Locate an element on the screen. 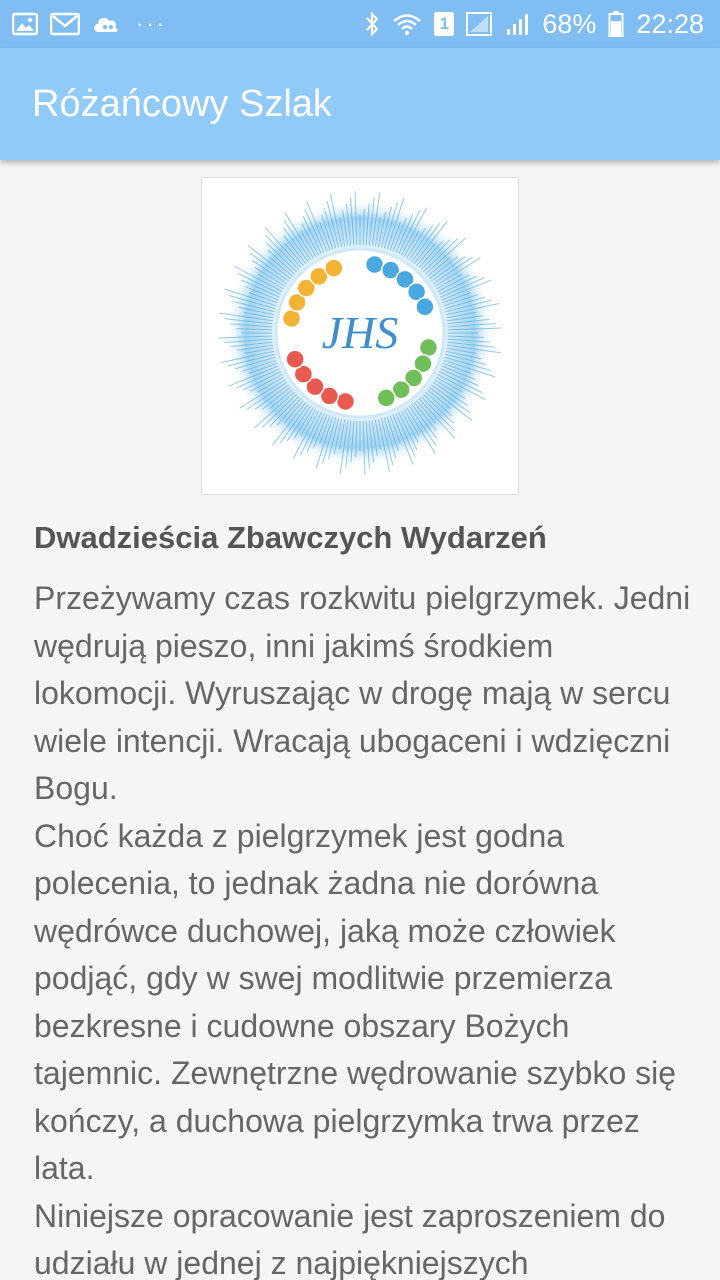 The height and width of the screenshot is (1280, 720). gmail-icon is located at coordinates (65, 24).